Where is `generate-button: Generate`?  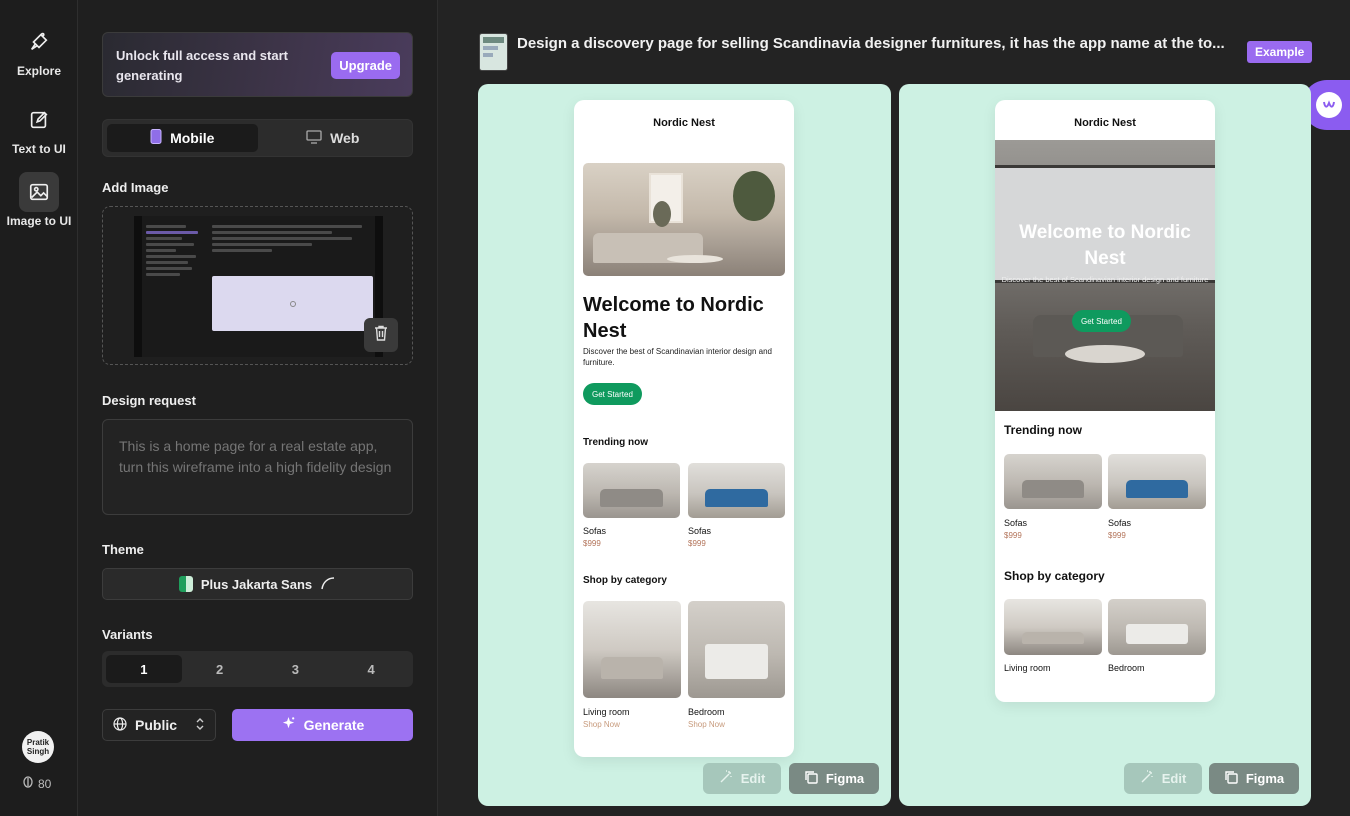 generate-button: Generate is located at coordinates (322, 725).